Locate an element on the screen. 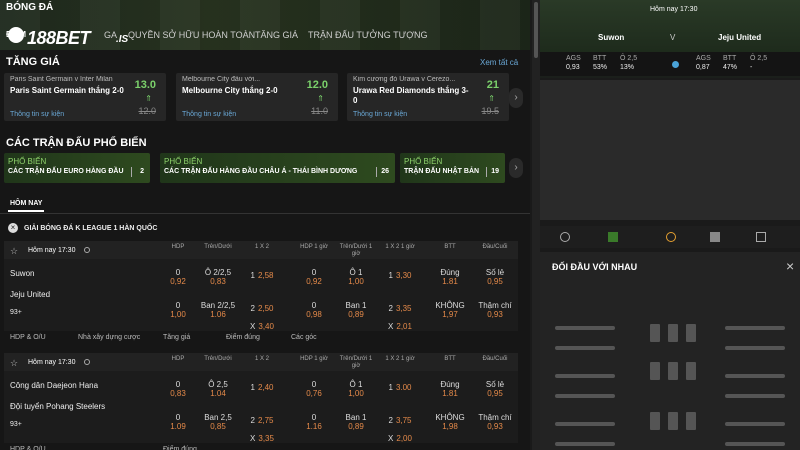 Image resolution: width=800 pixels, height=450 pixels. nav-item-score: ĐIỂM is located at coordinates (16, 34).